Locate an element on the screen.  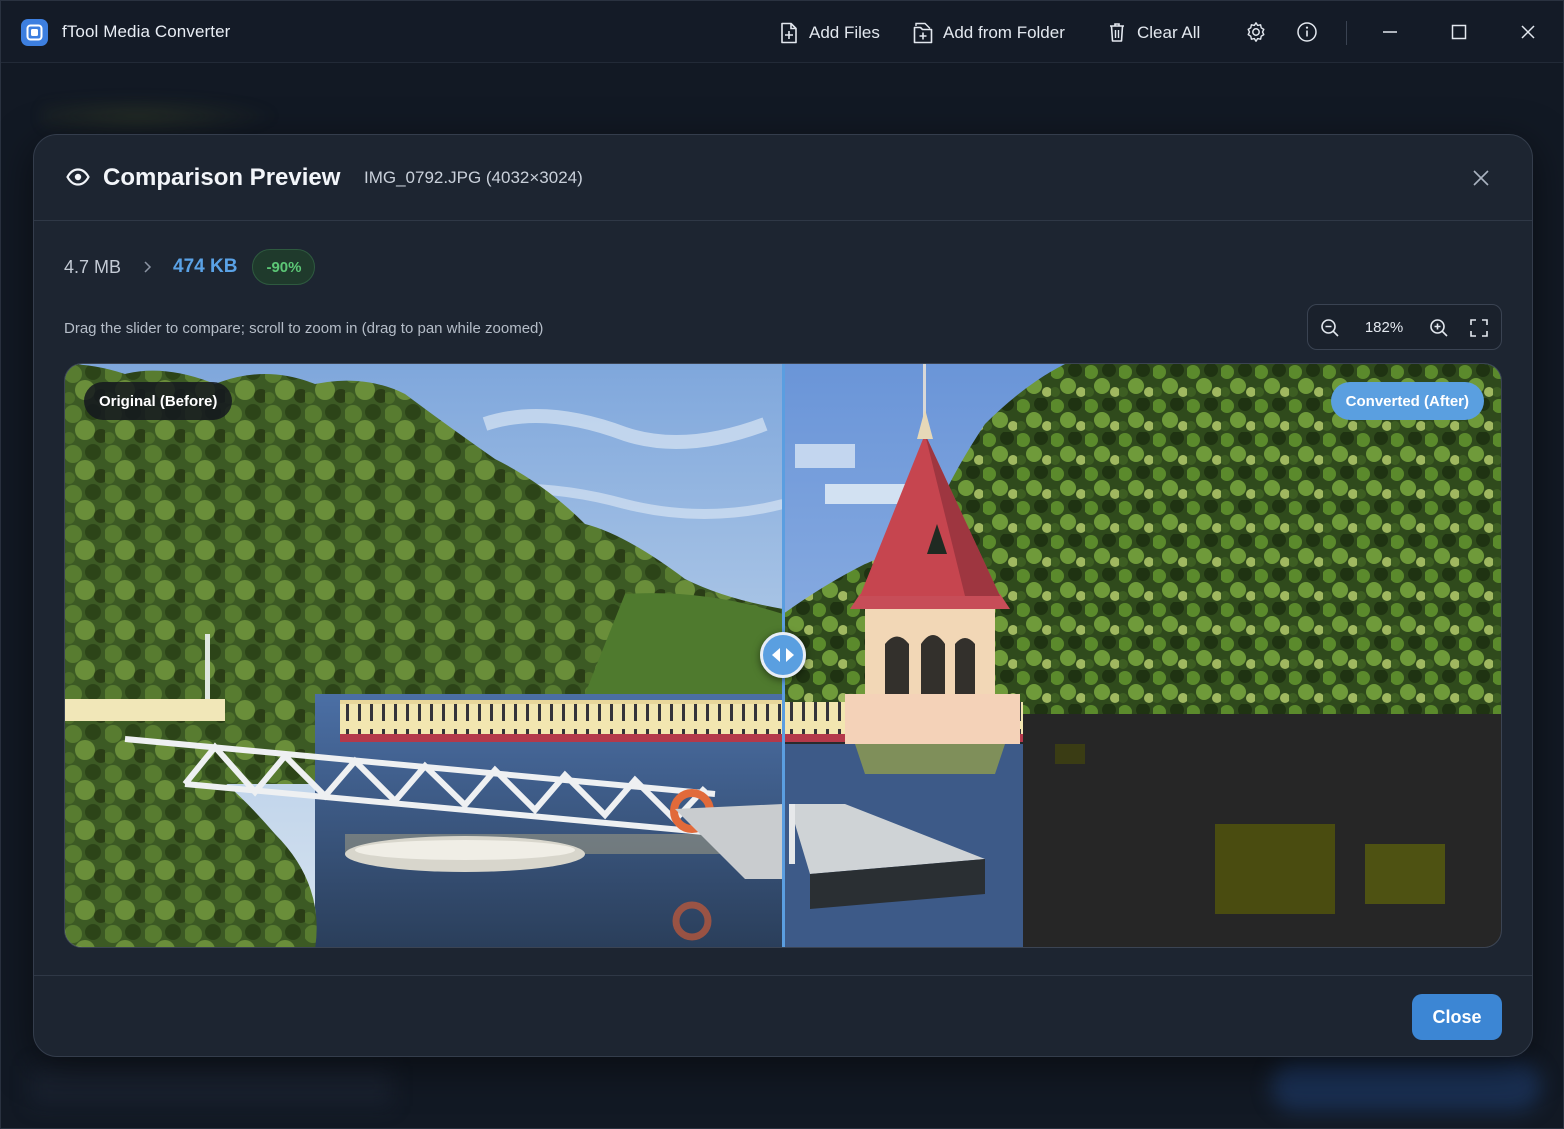
clear-all-label: Clear All is located at coordinates (1169, 32).